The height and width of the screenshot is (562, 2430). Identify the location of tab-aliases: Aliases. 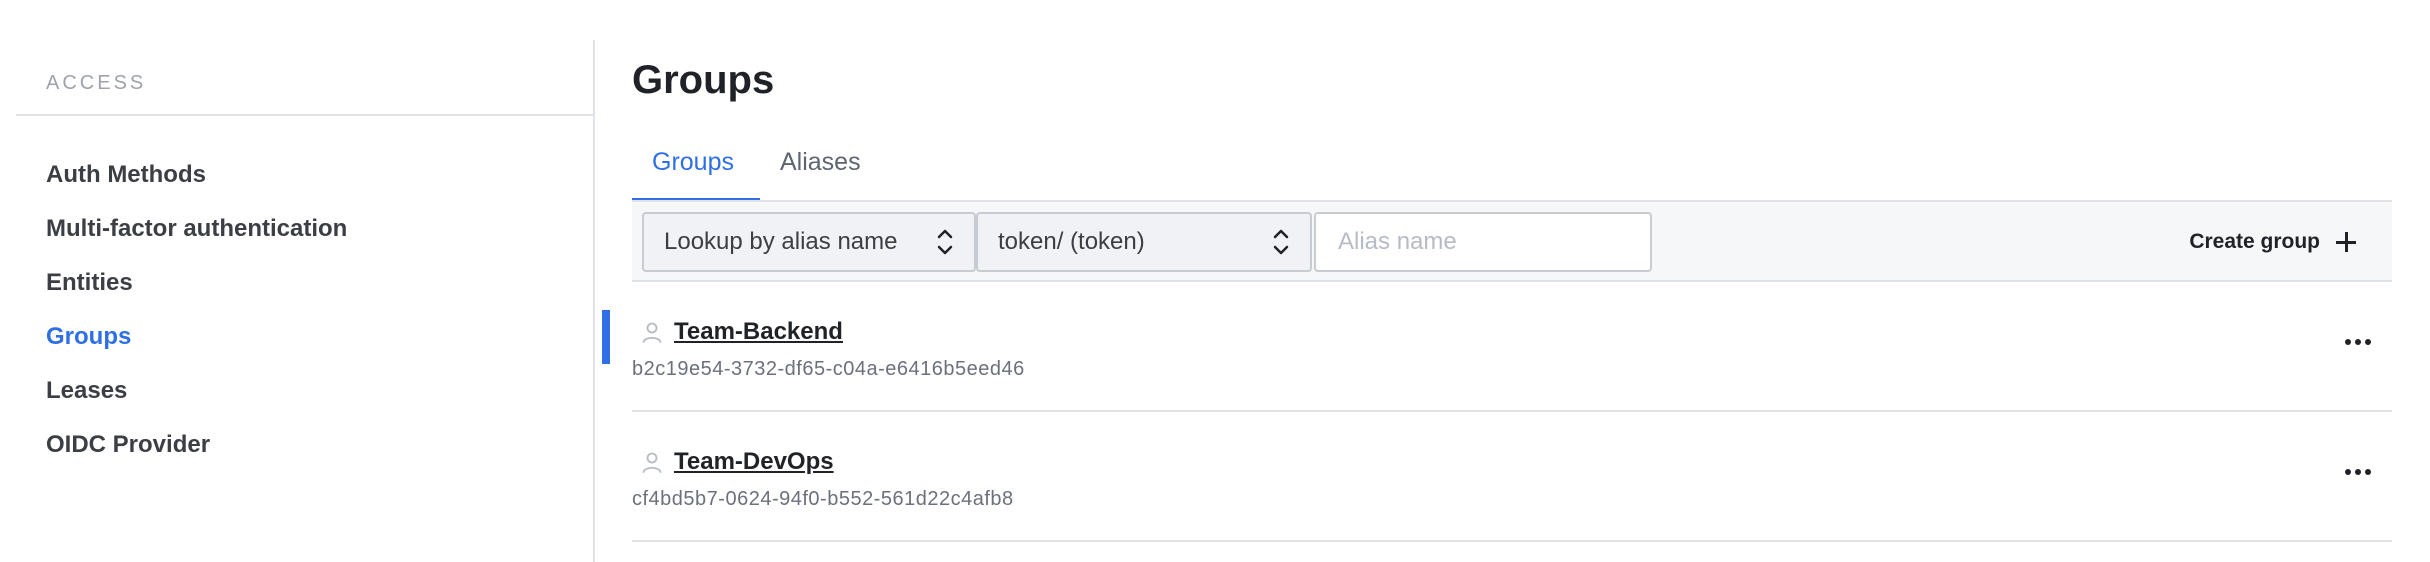
(835, 171).